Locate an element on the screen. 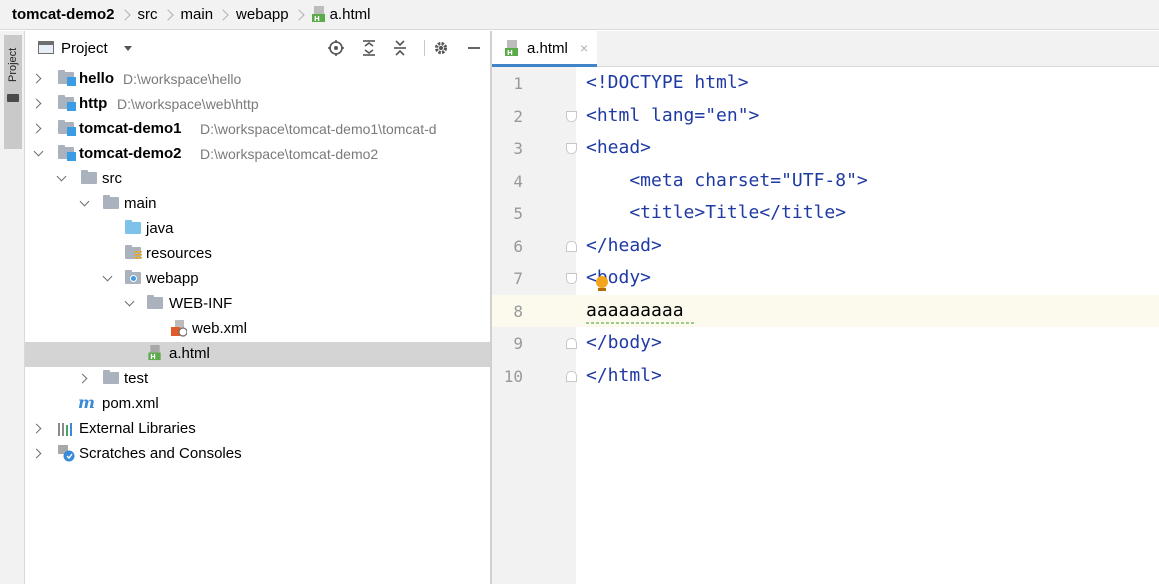 This screenshot has height=584, width=1159. code-line: aaaaaaaaa is located at coordinates (635, 310).